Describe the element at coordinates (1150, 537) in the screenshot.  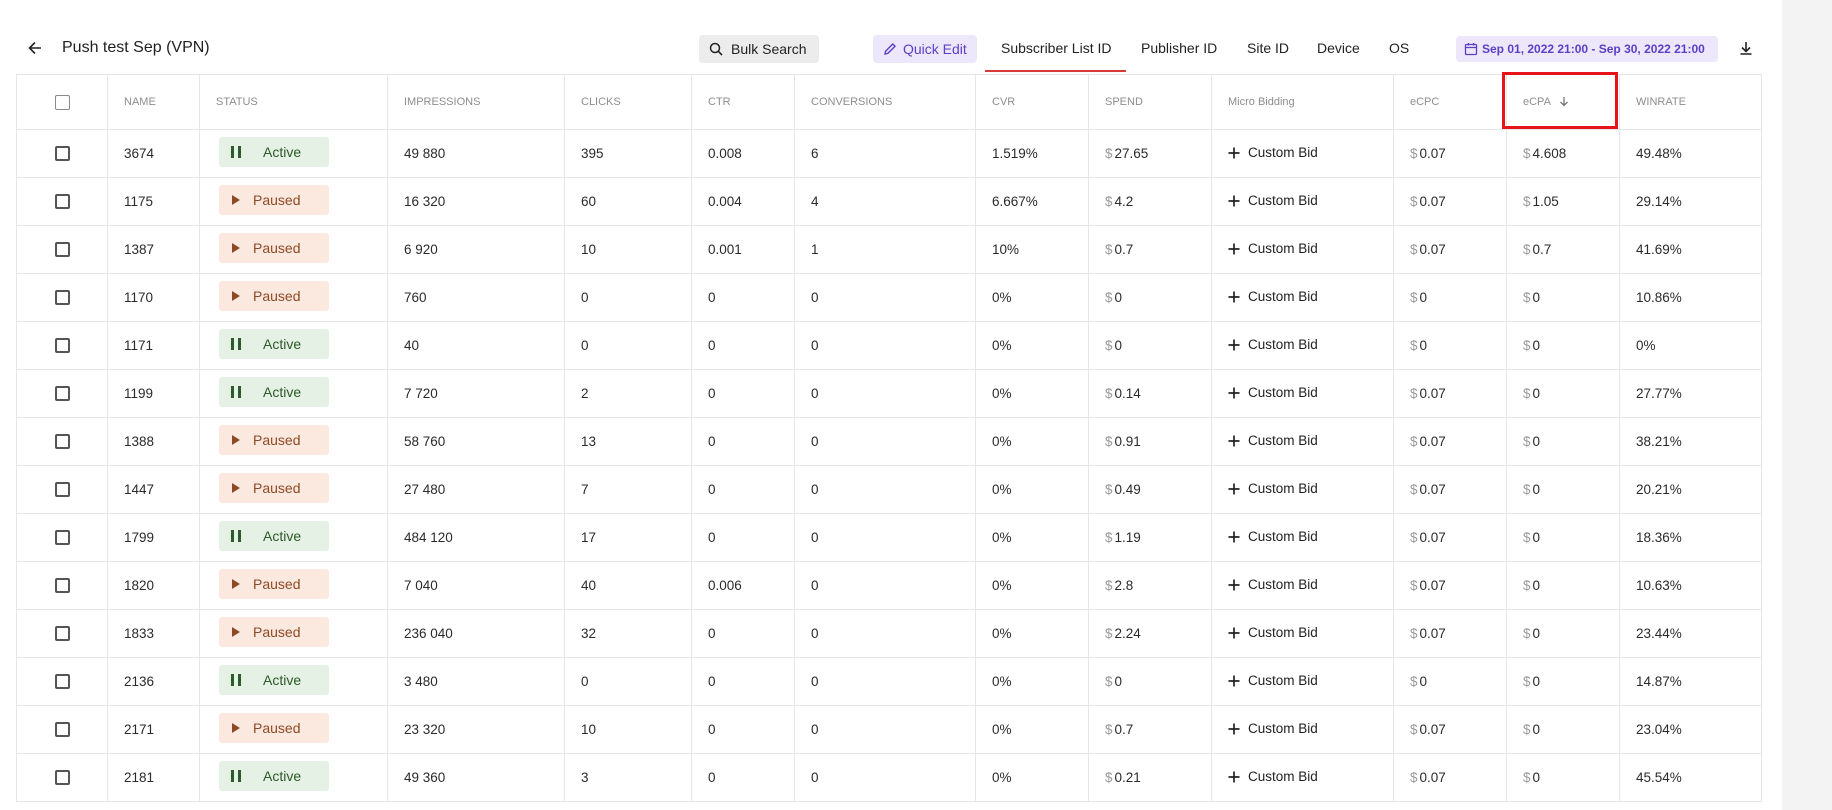
I see `row-spend: $1.19` at that location.